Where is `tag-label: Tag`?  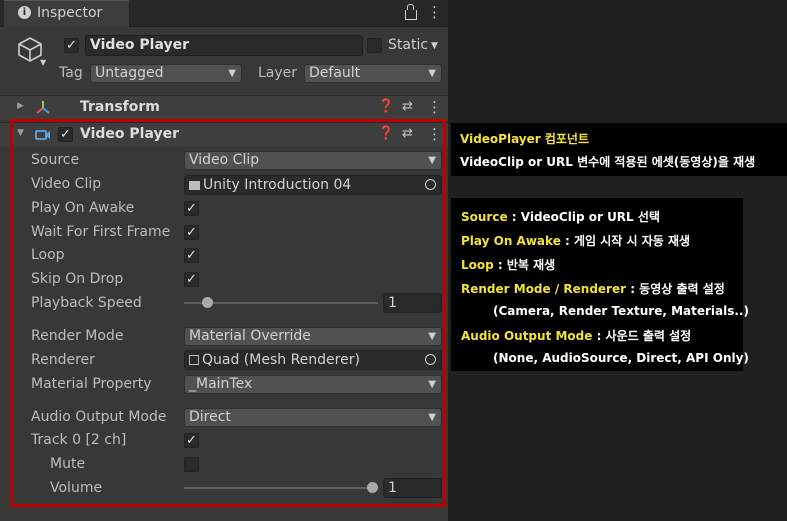
tag-label: Tag is located at coordinates (71, 73).